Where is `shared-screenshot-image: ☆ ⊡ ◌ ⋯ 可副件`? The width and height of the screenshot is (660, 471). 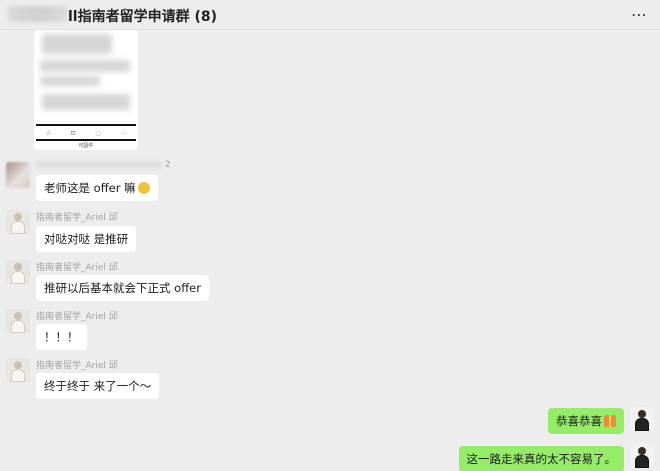 shared-screenshot-image: ☆ ⊡ ◌ ⋯ 可副件 is located at coordinates (86, 90).